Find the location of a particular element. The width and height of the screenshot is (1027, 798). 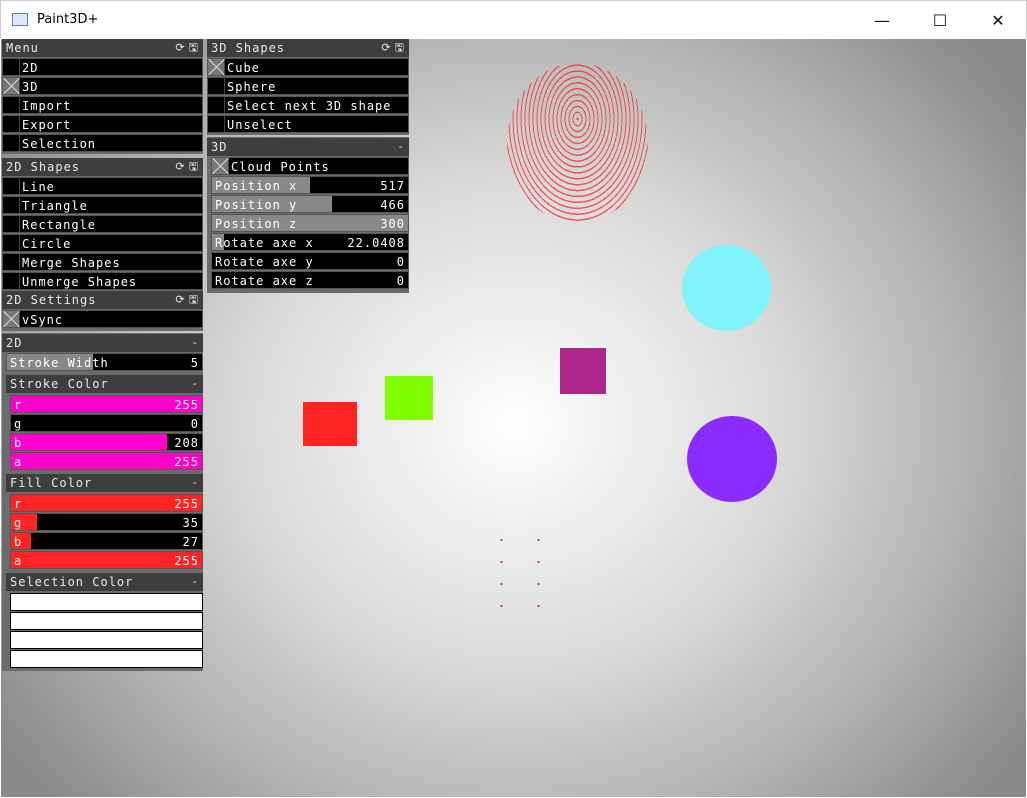

stroke-width-slider: Stroke Width 5 is located at coordinates (104, 362).